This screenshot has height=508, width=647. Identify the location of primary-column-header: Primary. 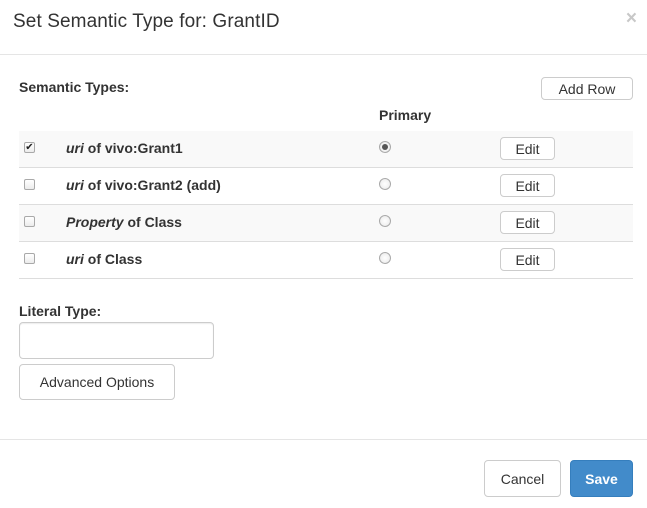
(405, 115).